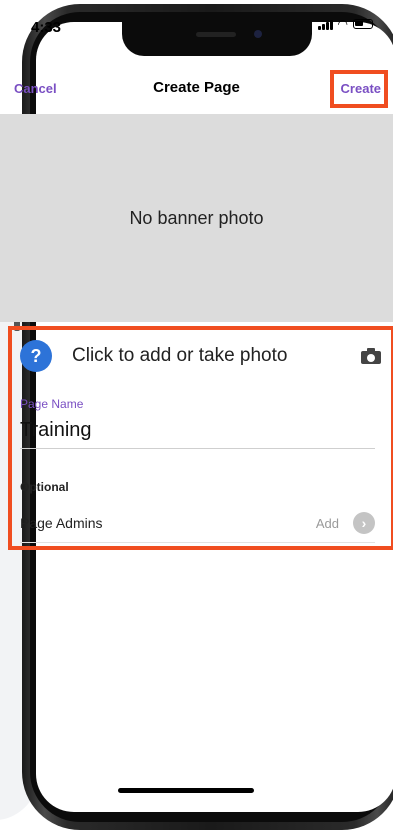  Describe the element at coordinates (327, 523) in the screenshot. I see `add-admin-link: Add` at that location.